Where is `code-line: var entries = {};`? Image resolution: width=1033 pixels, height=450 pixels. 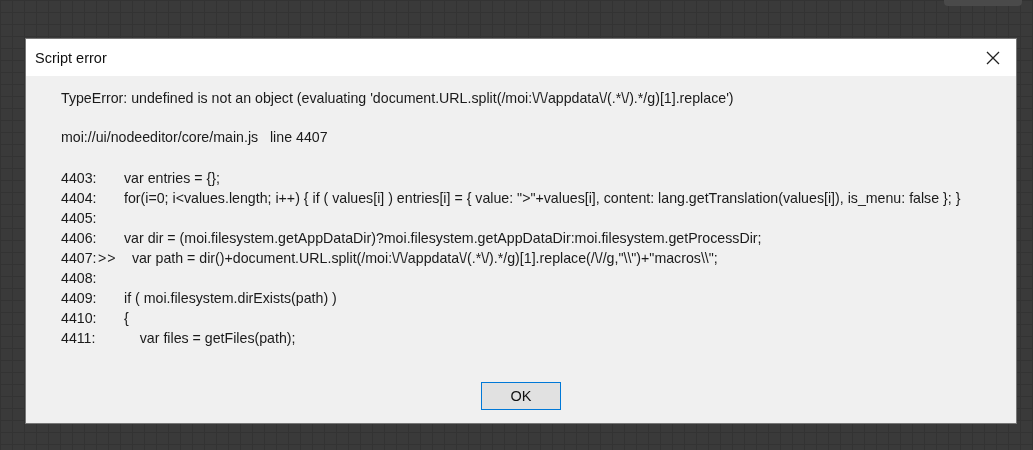
code-line: var entries = {}; is located at coordinates (172, 178).